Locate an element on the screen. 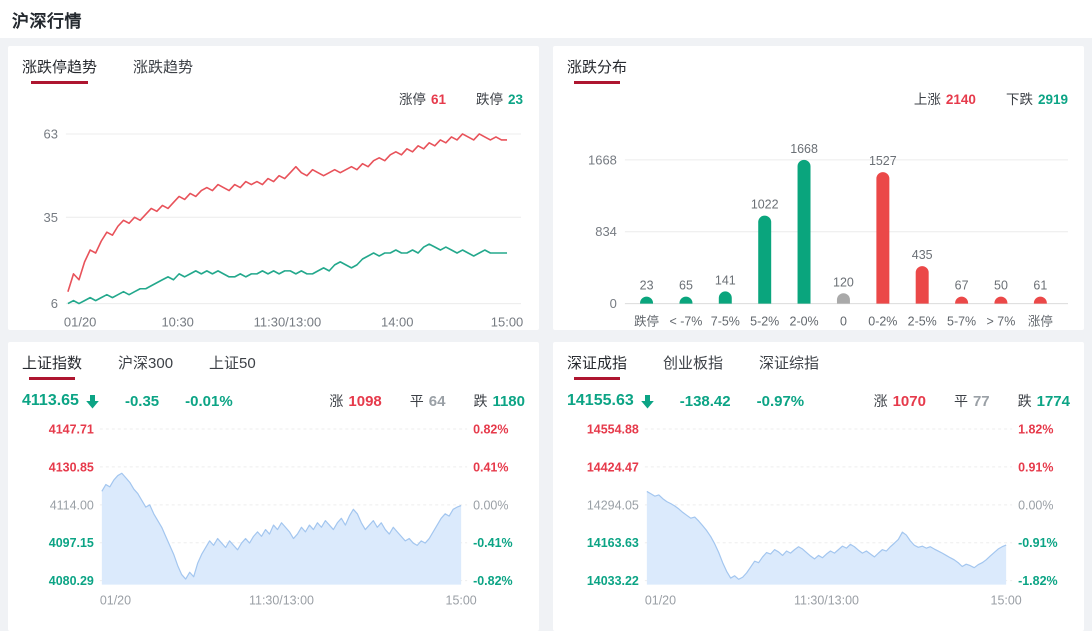 Image resolution: width=1092 pixels, height=631 pixels. svg-text: 5-7% is located at coordinates (961, 322).